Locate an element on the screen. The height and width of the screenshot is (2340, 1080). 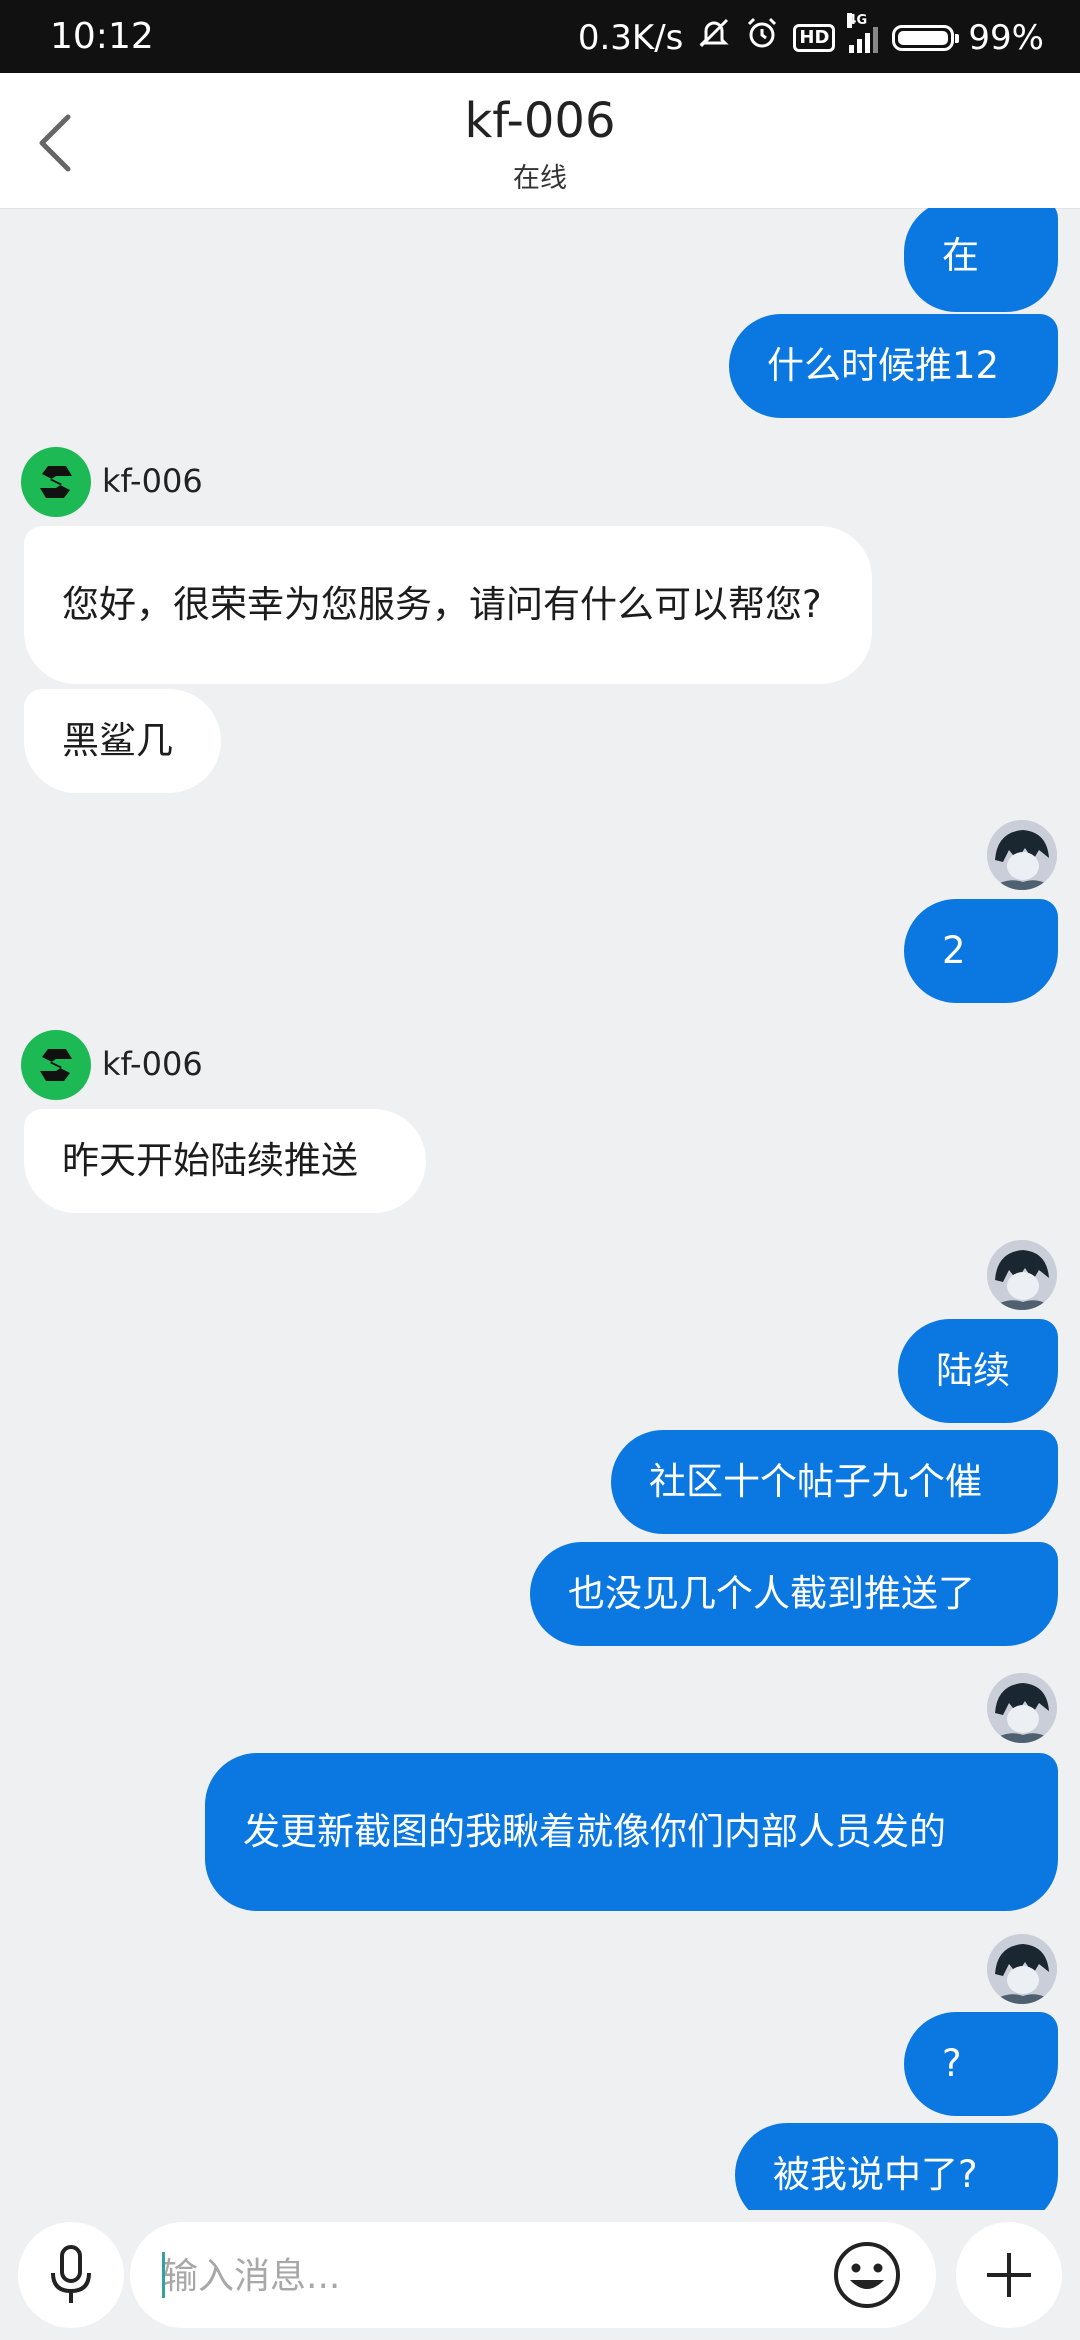
clock: 10:12 is located at coordinates (102, 36).